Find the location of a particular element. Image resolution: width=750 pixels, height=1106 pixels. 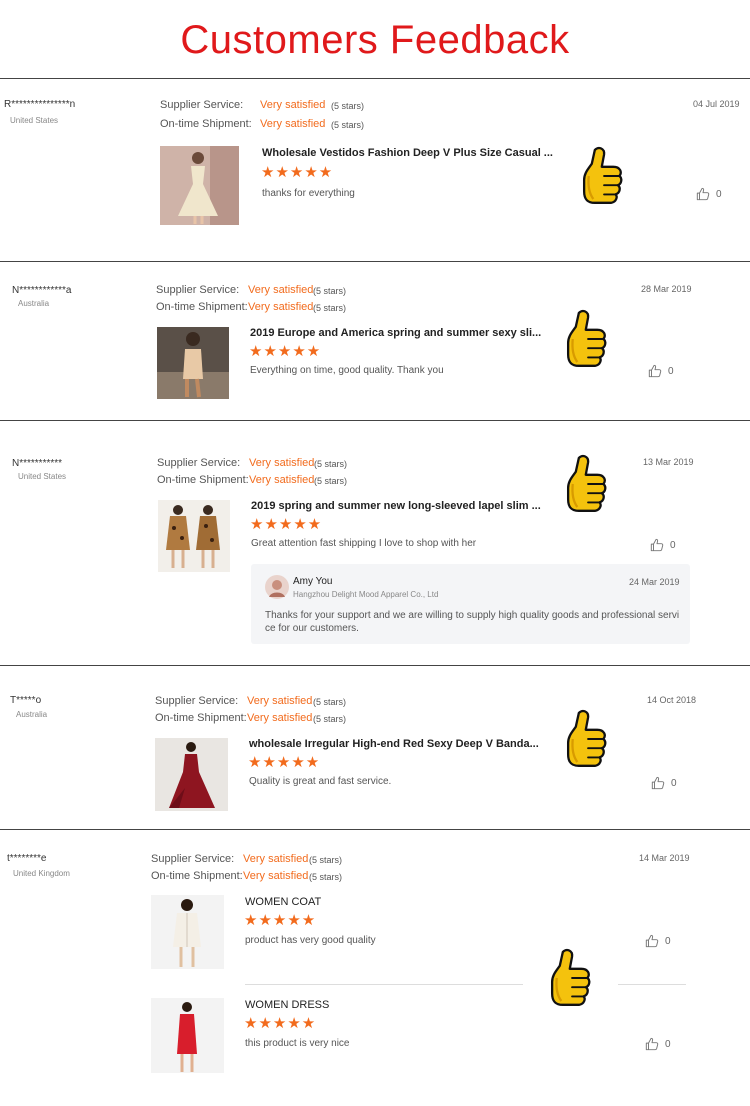

product-title: WOMEN COAT is located at coordinates (283, 902).